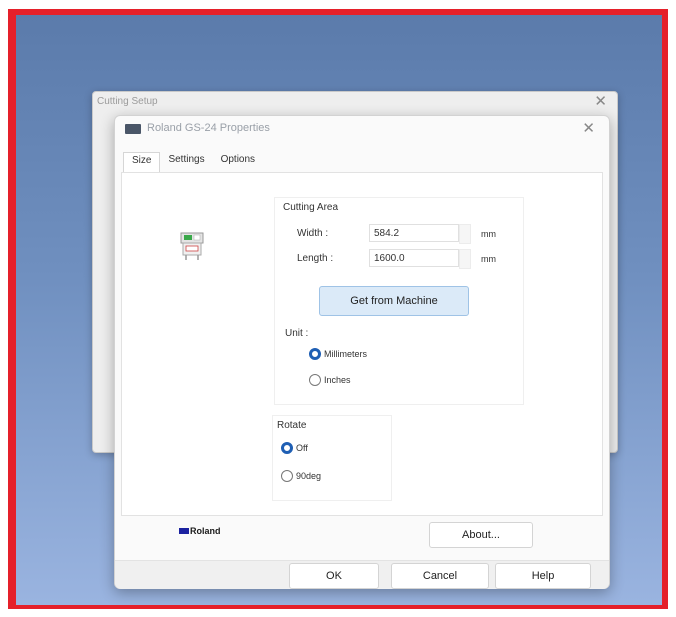  What do you see at coordinates (600, 101) in the screenshot?
I see `cutting-setup-close-icon: ✕` at bounding box center [600, 101].